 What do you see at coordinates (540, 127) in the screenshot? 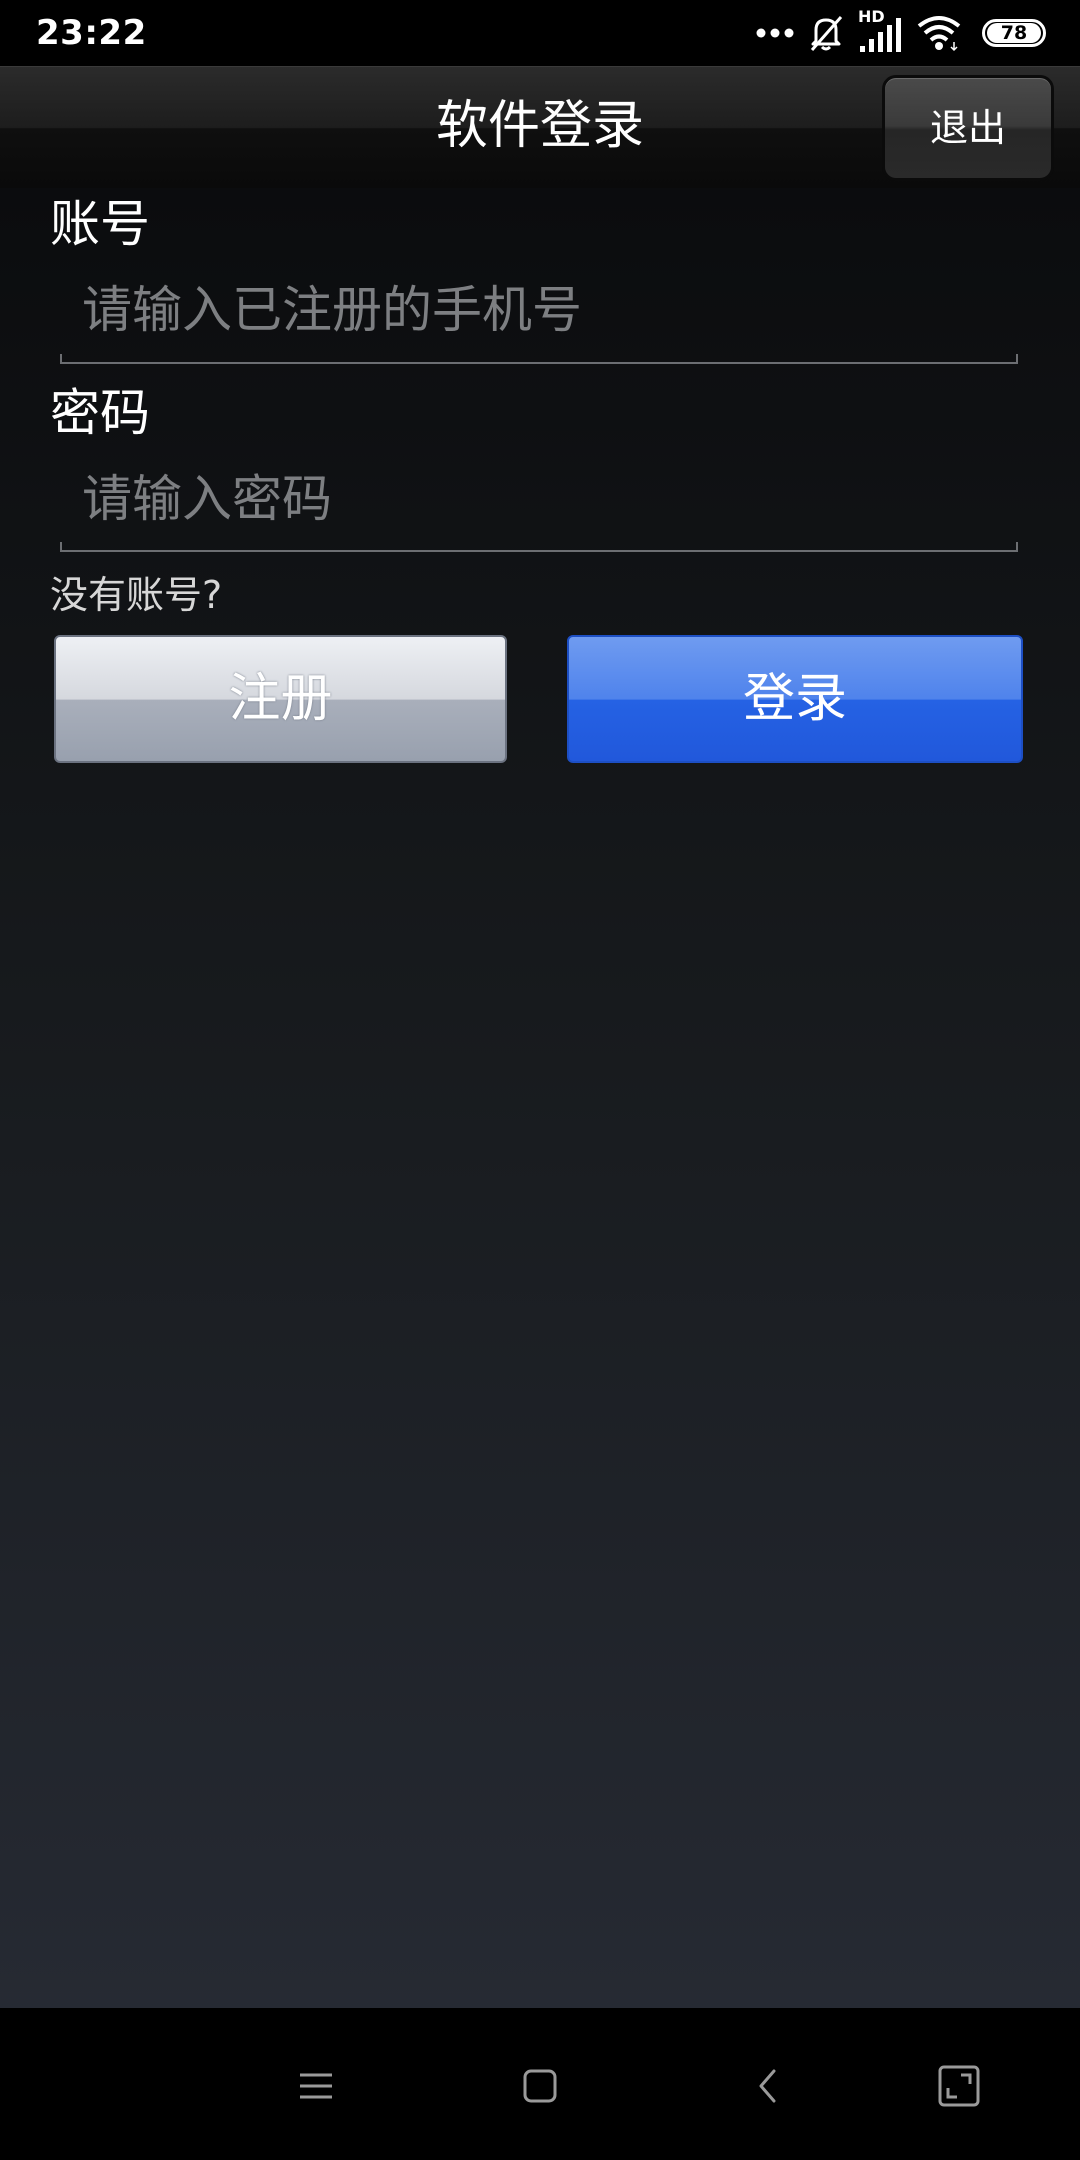
I see `title-bar: 软件登录 退出` at bounding box center [540, 127].